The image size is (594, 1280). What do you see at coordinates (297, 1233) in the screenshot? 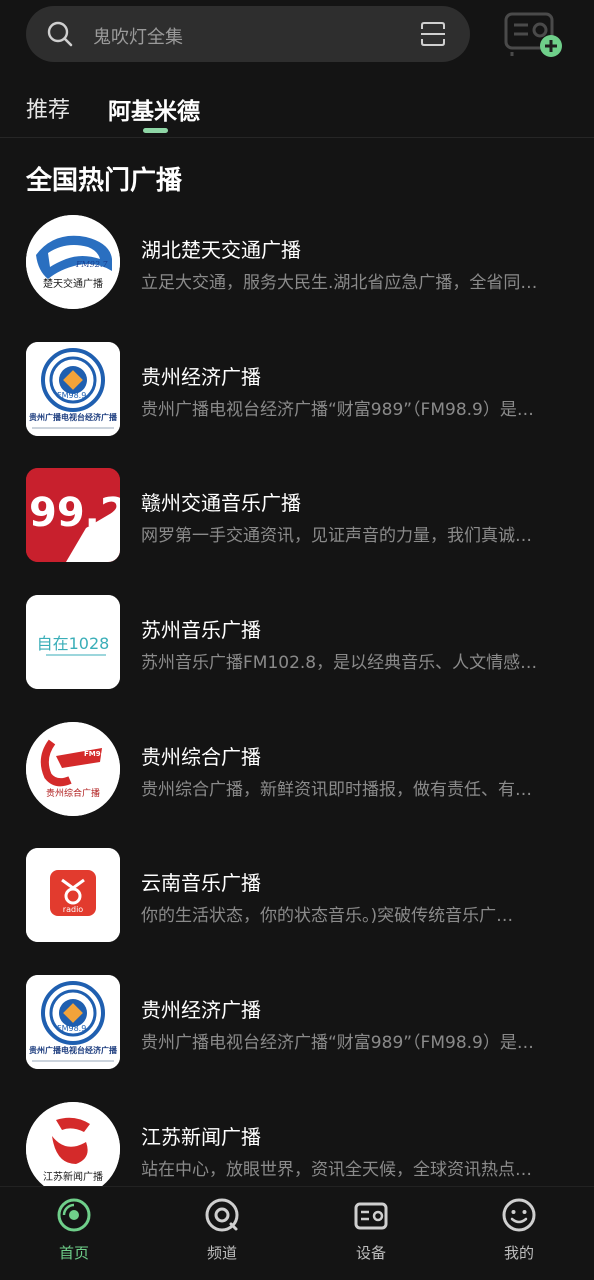
I see `bottom-nav: 首页 频道 设备 我的` at bounding box center [297, 1233].